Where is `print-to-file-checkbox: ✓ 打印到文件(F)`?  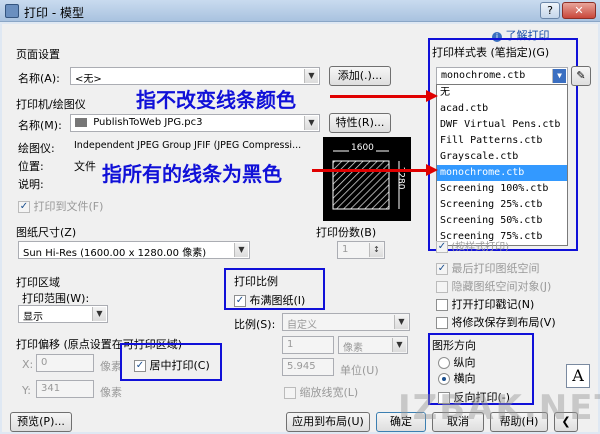 print-to-file-checkbox: ✓ 打印到文件(F) is located at coordinates (60, 206).